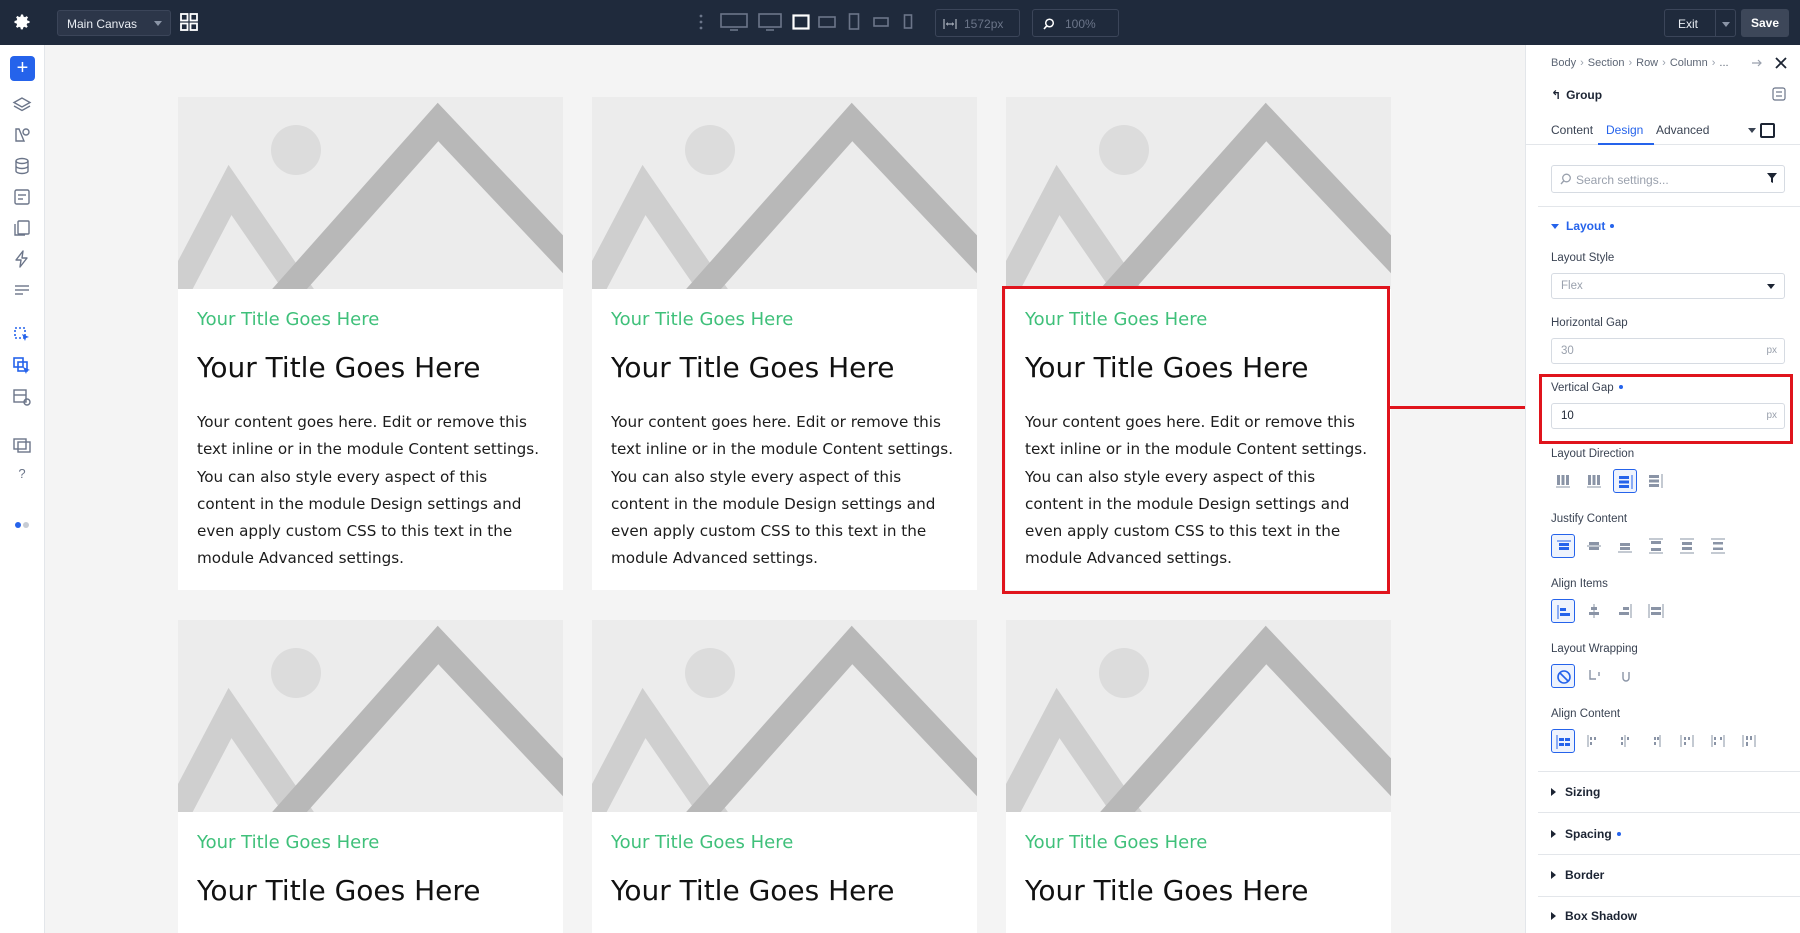  I want to click on lightning-icon, so click(22, 259).